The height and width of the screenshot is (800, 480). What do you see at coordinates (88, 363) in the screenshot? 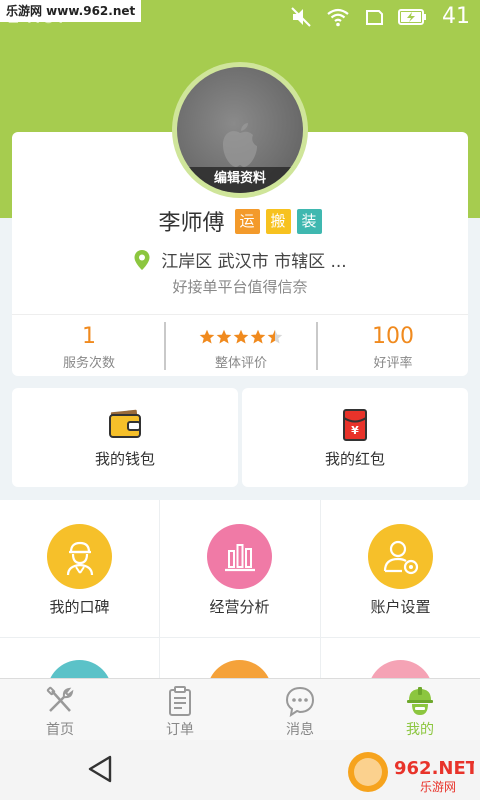
I see `stat-label: 服务次数` at bounding box center [88, 363].